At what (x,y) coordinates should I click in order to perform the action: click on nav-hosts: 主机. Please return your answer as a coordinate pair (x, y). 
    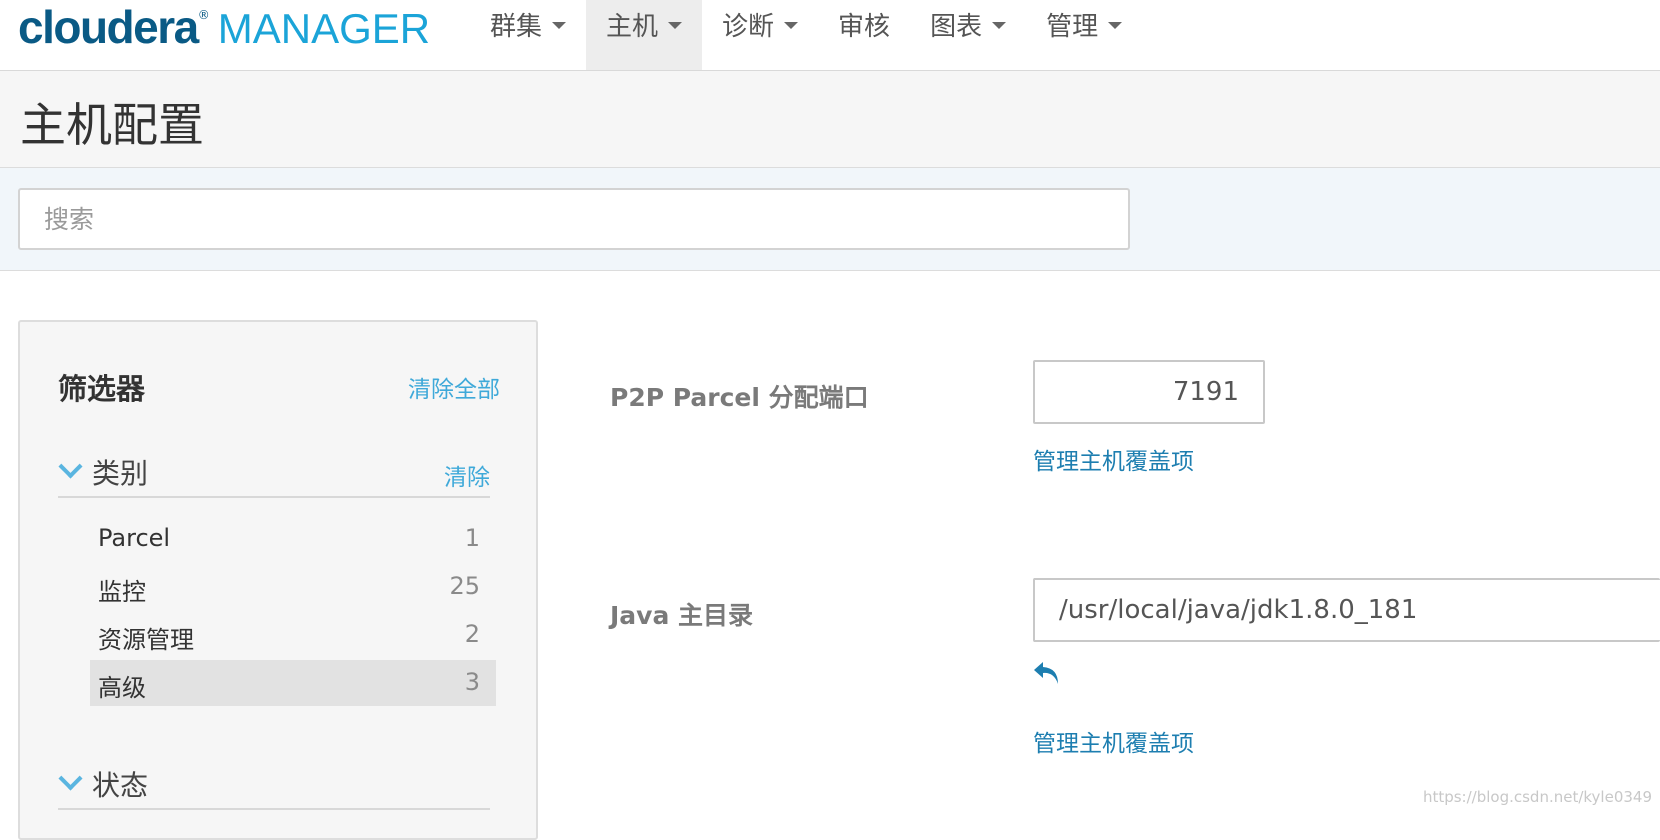
    Looking at the image, I should click on (644, 35).